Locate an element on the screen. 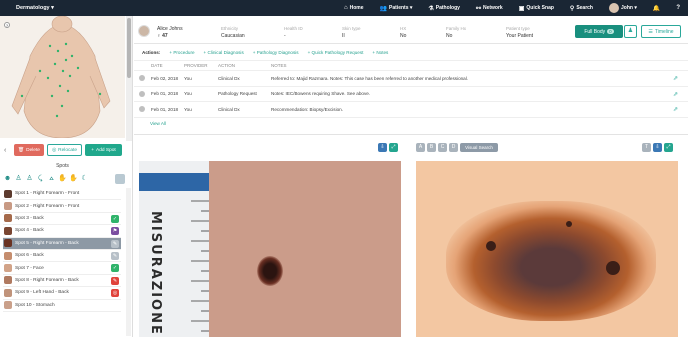 The width and height of the screenshot is (688, 337). list-item: Spot 2 - Right Forearm - Front is located at coordinates (62, 206).